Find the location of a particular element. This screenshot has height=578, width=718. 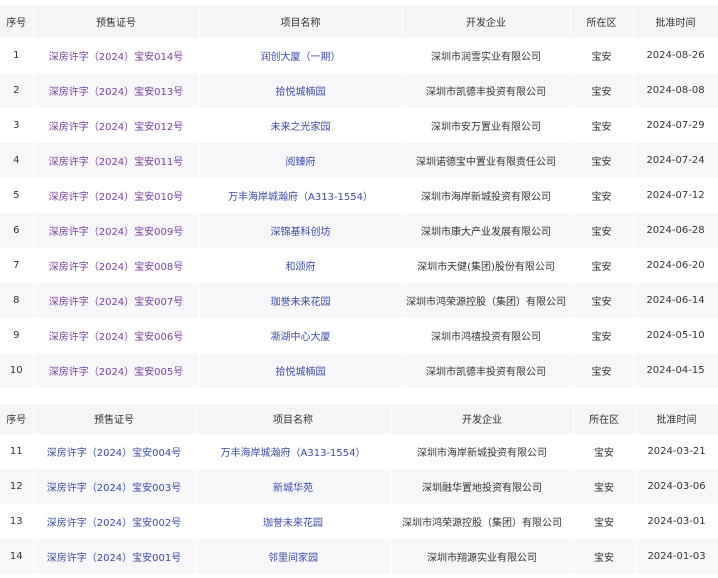

cell-date: 2024-03-21 is located at coordinates (676, 451).